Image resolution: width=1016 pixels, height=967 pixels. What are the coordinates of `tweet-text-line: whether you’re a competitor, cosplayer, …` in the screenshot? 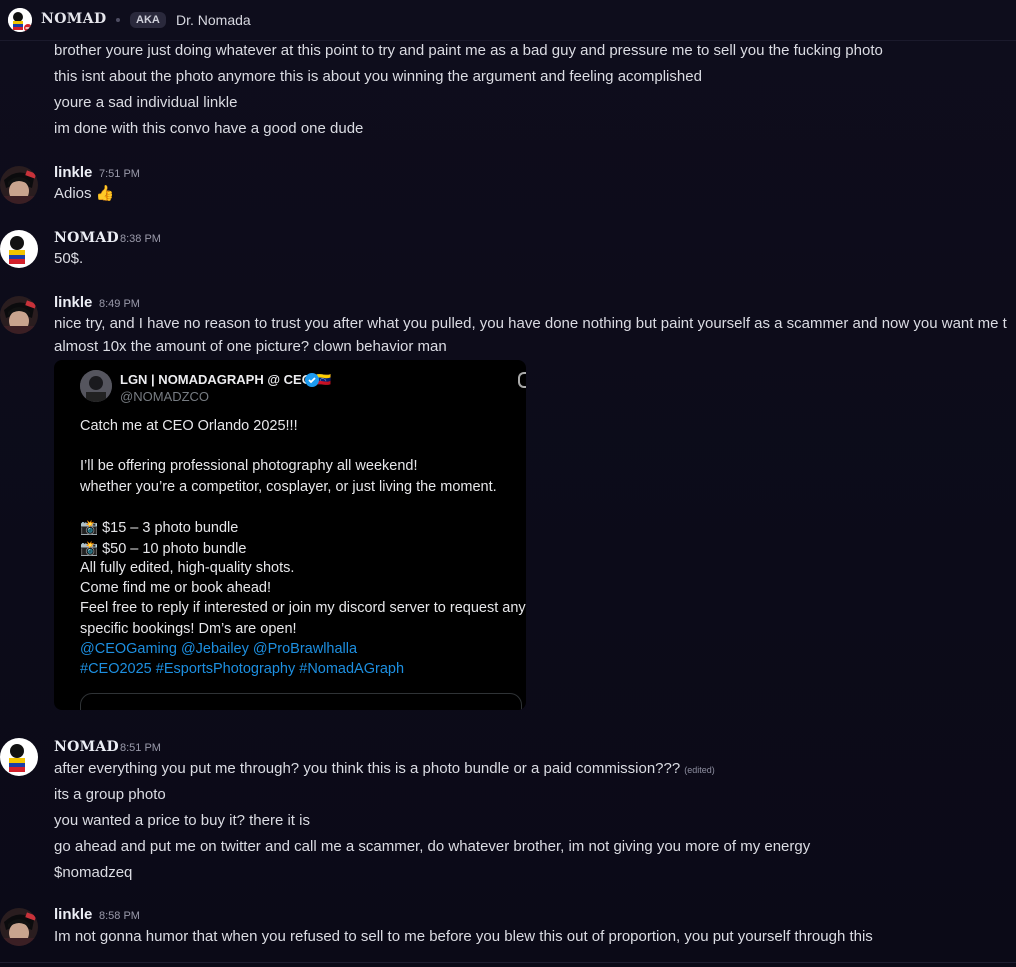 It's located at (288, 487).